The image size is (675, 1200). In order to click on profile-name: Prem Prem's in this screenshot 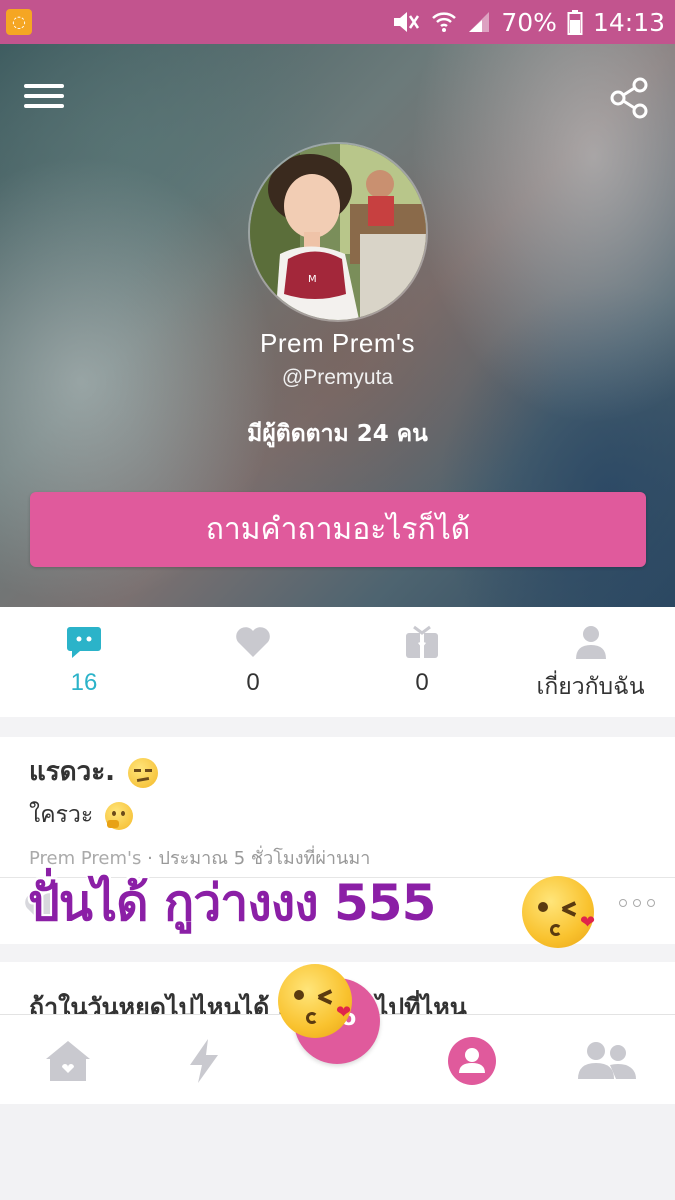, I will do `click(337, 343)`.